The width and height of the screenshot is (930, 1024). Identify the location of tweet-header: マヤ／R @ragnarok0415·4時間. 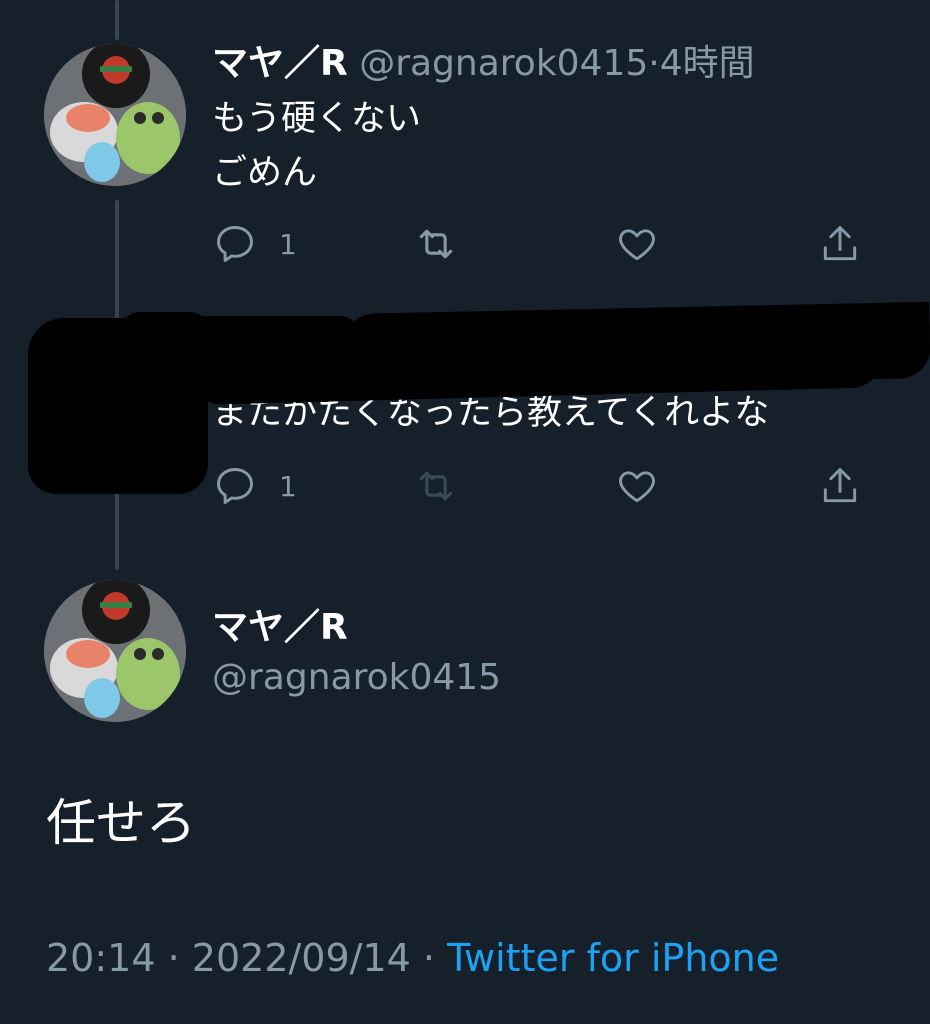
(483, 64).